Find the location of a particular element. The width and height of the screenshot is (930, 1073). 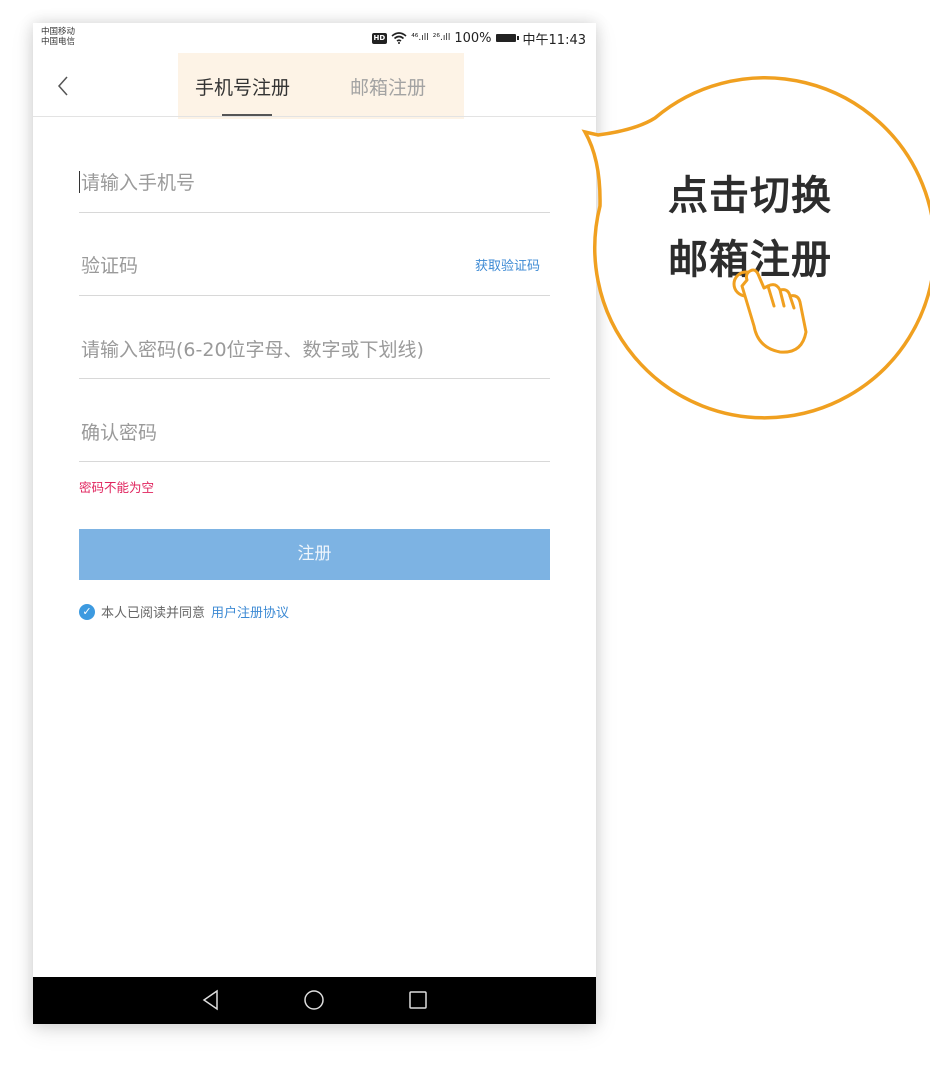

wifi-icon is located at coordinates (399, 38).